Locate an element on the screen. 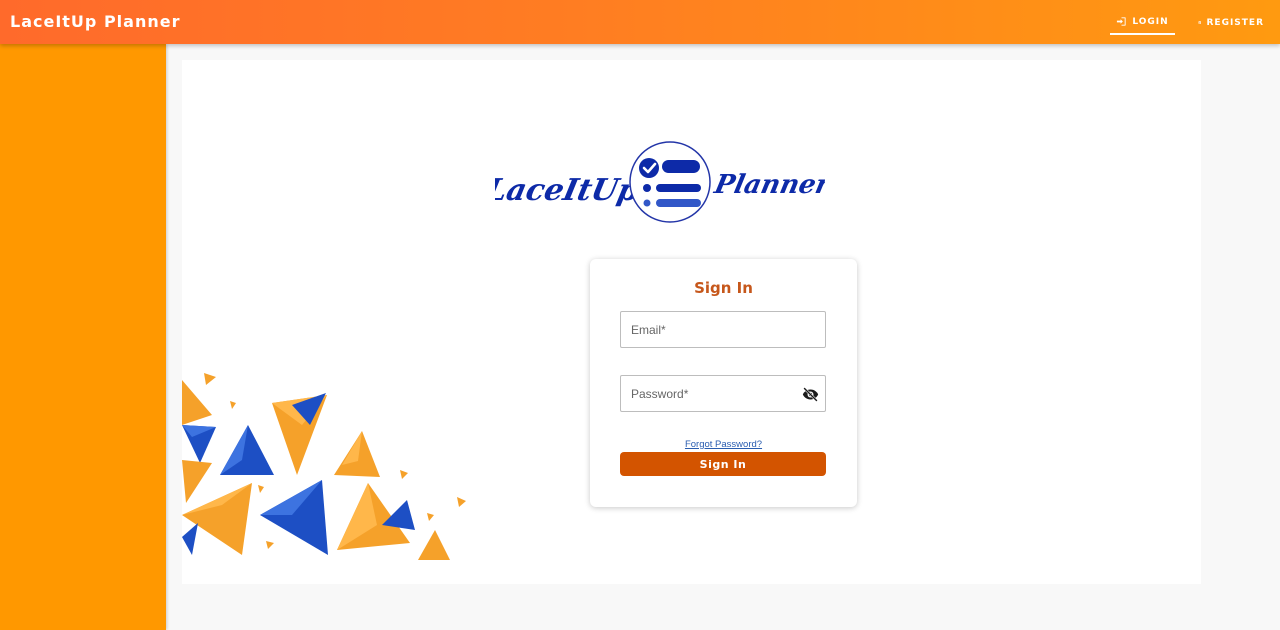 Image resolution: width=1280 pixels, height=630 pixels. email-field is located at coordinates (723, 329).